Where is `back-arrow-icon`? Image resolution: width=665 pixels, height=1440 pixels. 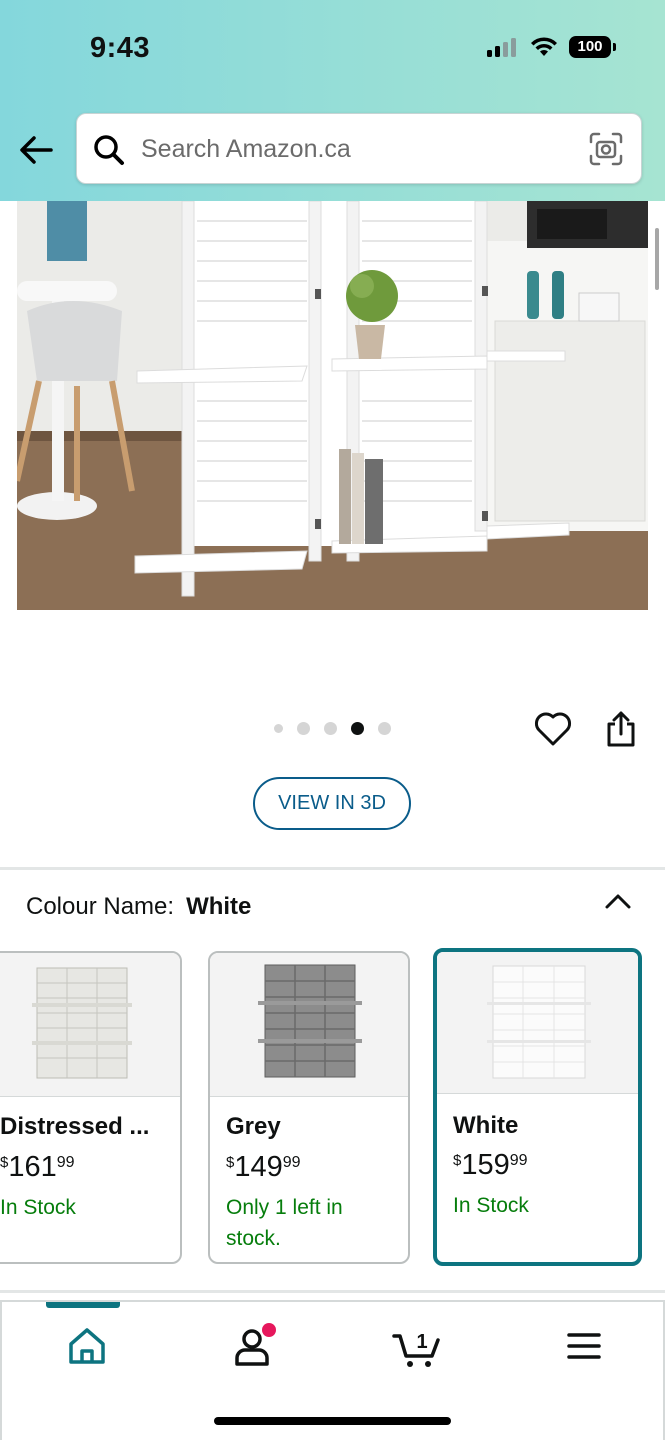 back-arrow-icon is located at coordinates (36, 150).